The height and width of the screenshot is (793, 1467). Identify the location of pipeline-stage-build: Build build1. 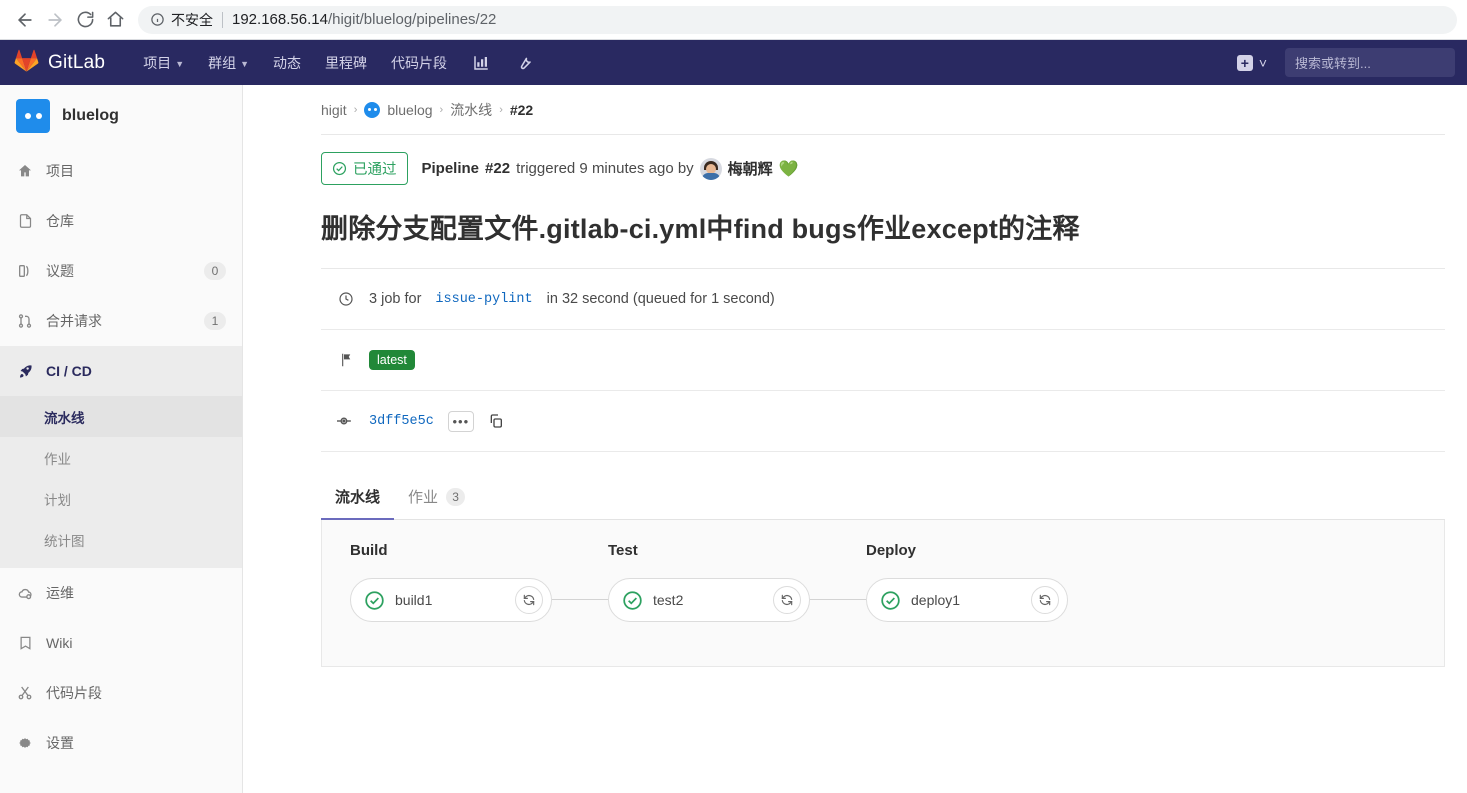
(479, 582).